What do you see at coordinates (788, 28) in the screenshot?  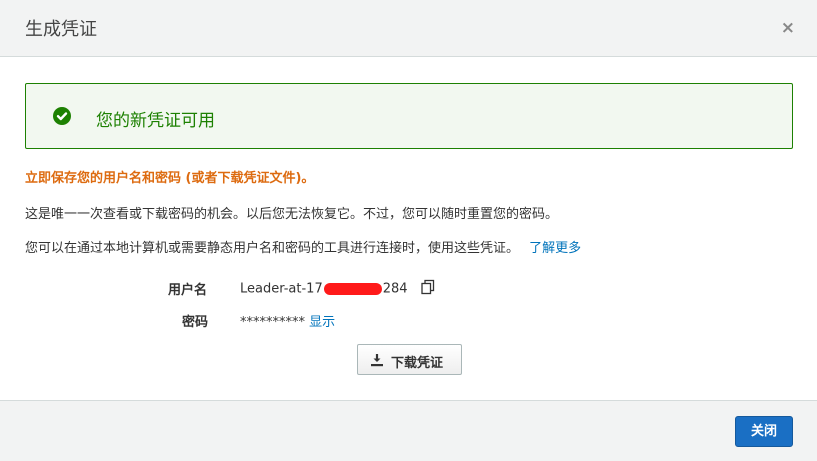 I see `close-icon: ×` at bounding box center [788, 28].